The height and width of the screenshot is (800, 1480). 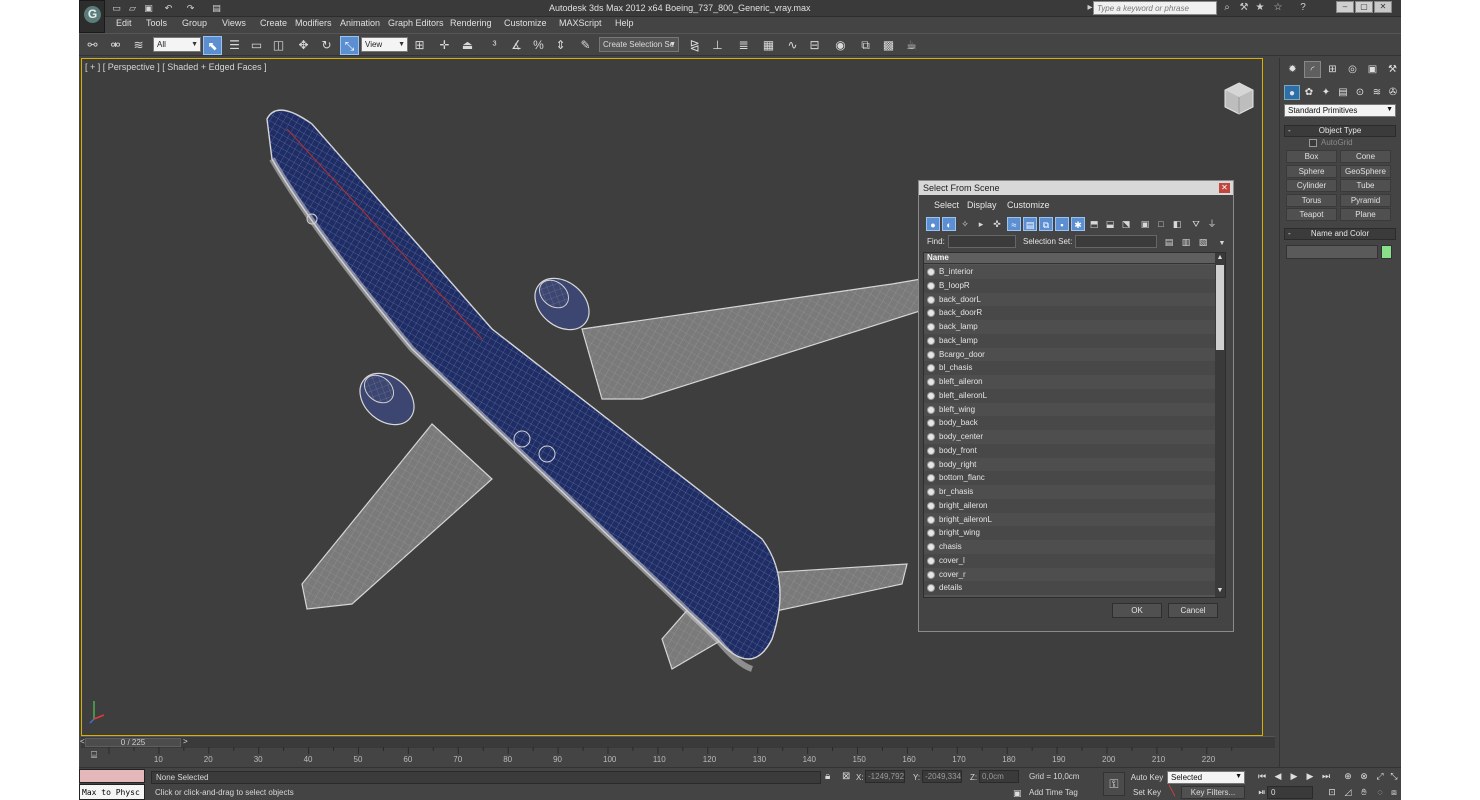 I want to click on angle-snap-icon: ∡, so click(x=516, y=45).